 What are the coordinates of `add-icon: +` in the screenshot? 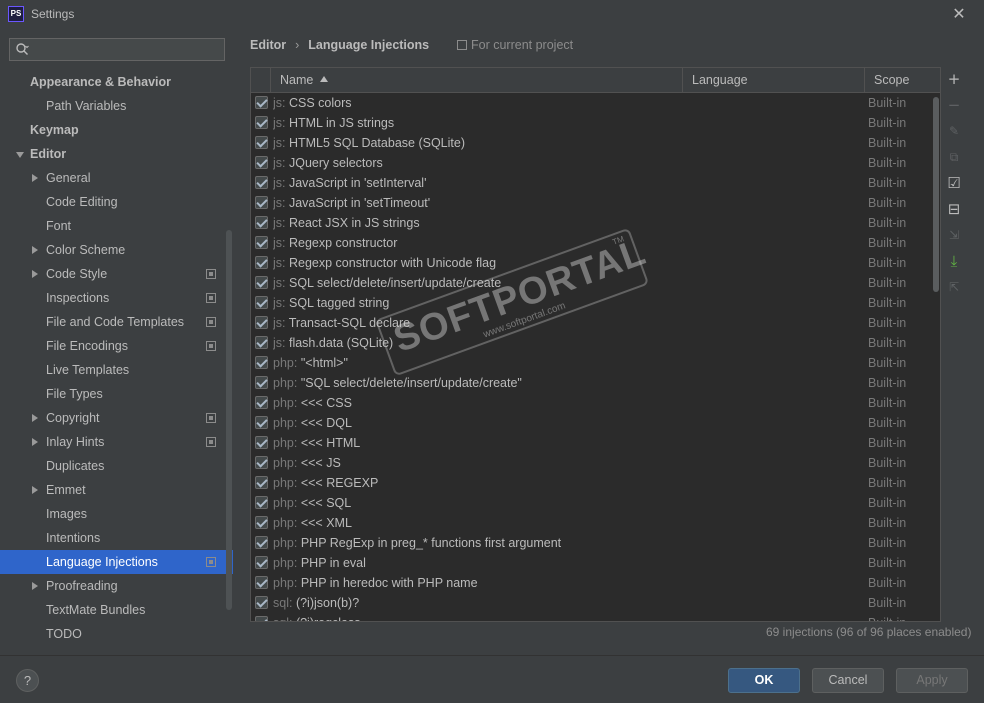 It's located at (954, 79).